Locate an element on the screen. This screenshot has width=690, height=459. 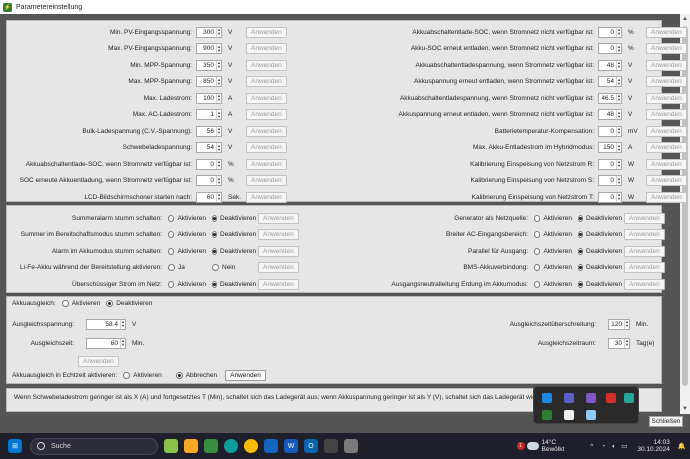
notification-bell-icon: 🔔 is located at coordinates (682, 446).